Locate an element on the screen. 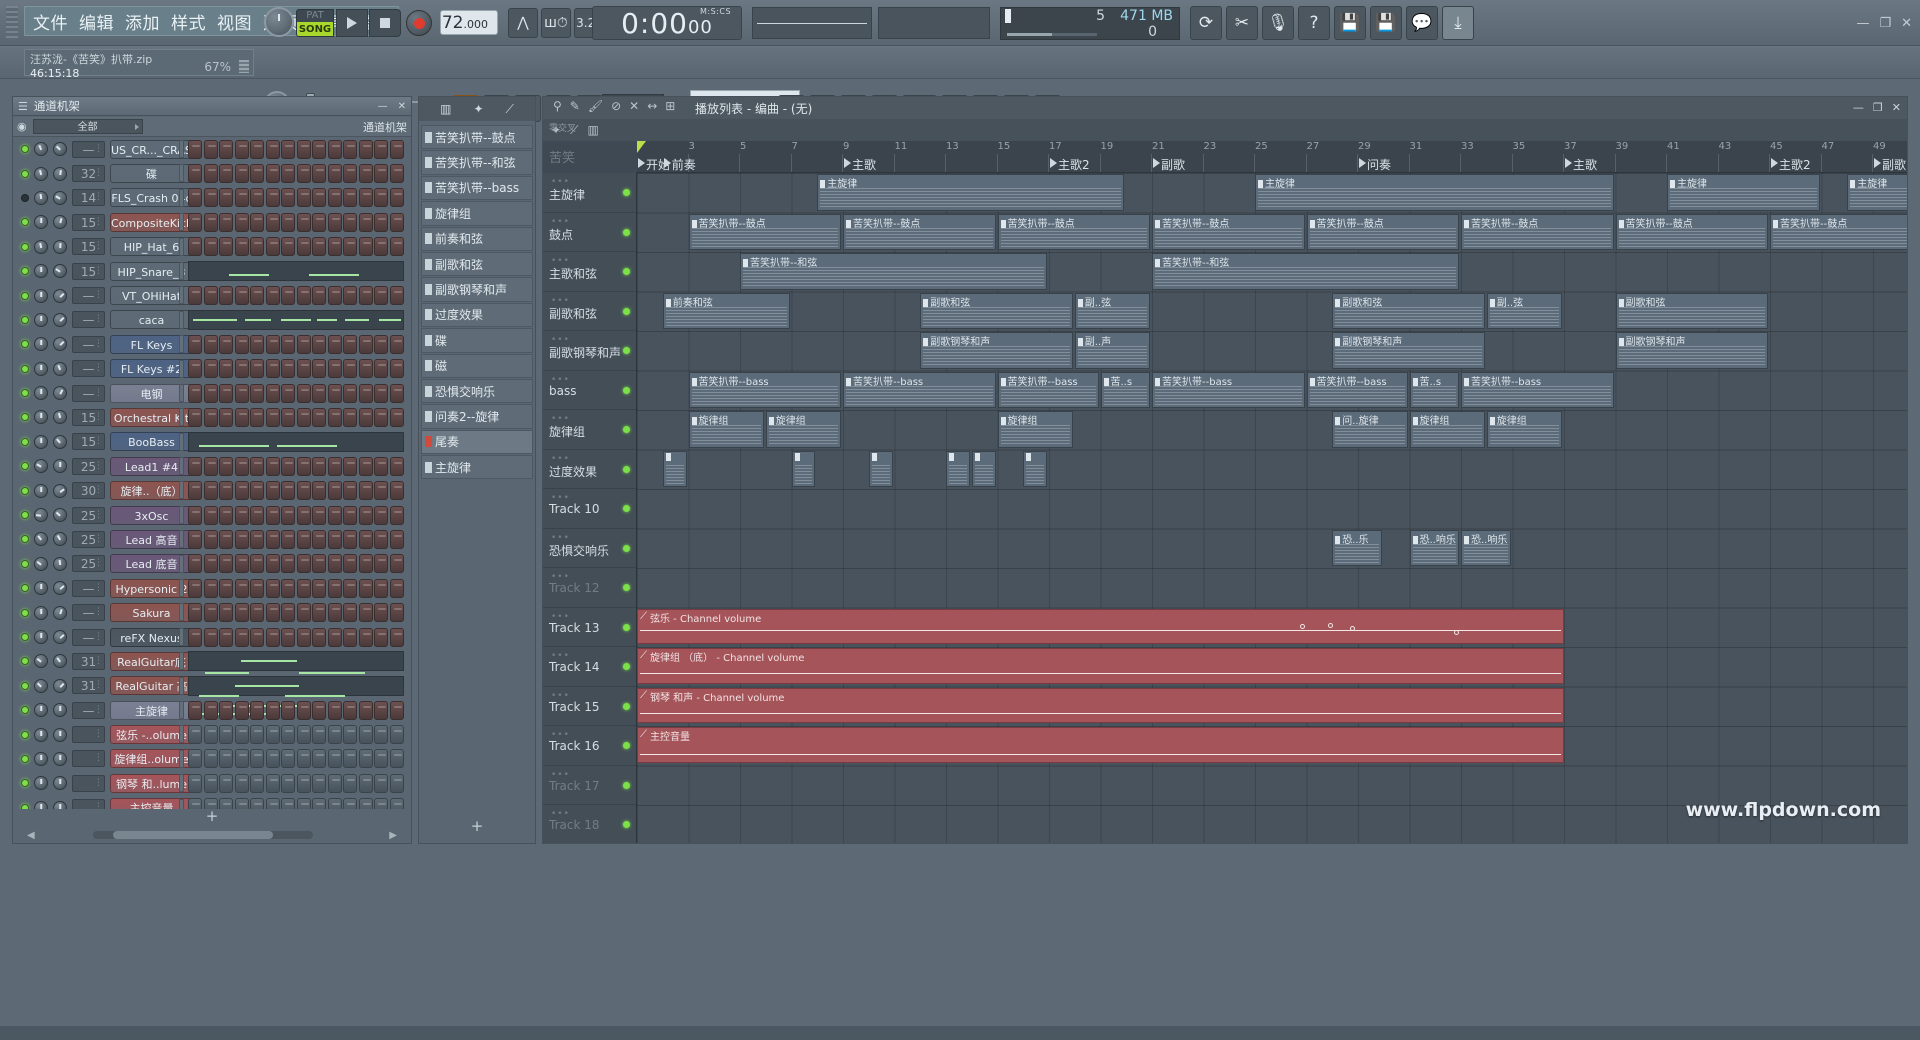  pencil-tool-icon: ✎ is located at coordinates (575, 106).